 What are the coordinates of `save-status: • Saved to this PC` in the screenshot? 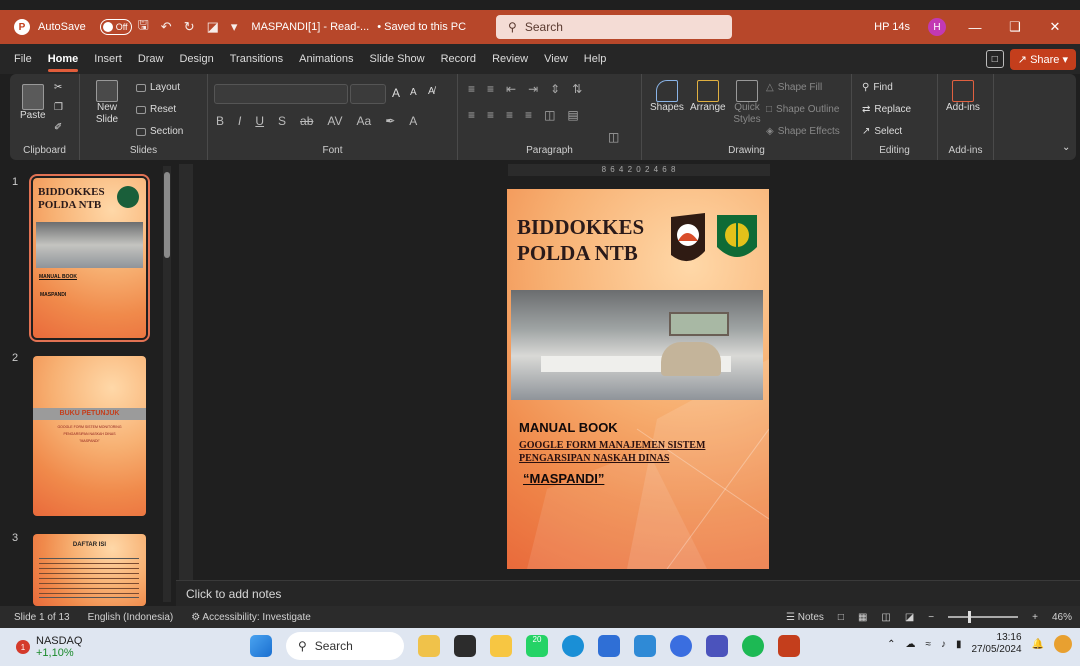 It's located at (421, 27).